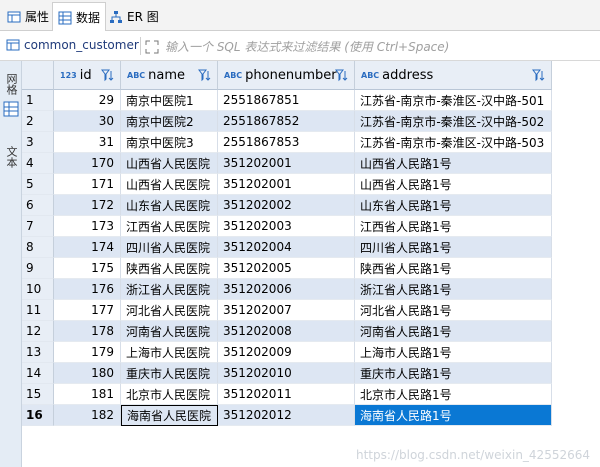  I want to click on cell-id: 170, so click(87, 163).